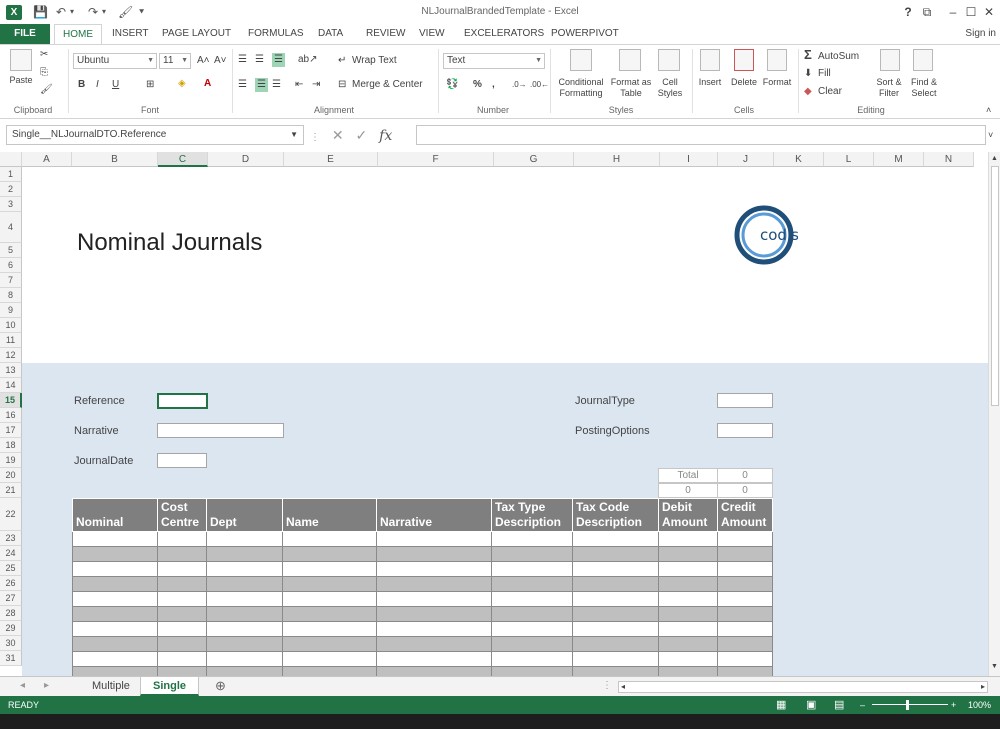 Image resolution: width=1000 pixels, height=729 pixels. I want to click on increase-indent-icon: ⇥, so click(316, 85).